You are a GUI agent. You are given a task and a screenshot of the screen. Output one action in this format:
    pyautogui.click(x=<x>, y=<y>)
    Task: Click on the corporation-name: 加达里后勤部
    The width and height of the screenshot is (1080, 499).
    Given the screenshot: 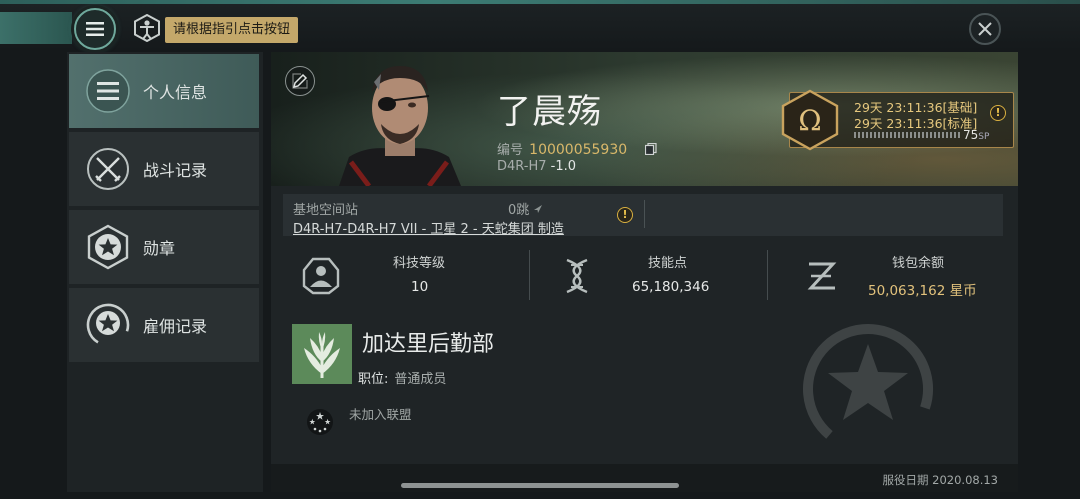 What is the action you would take?
    pyautogui.click(x=428, y=342)
    